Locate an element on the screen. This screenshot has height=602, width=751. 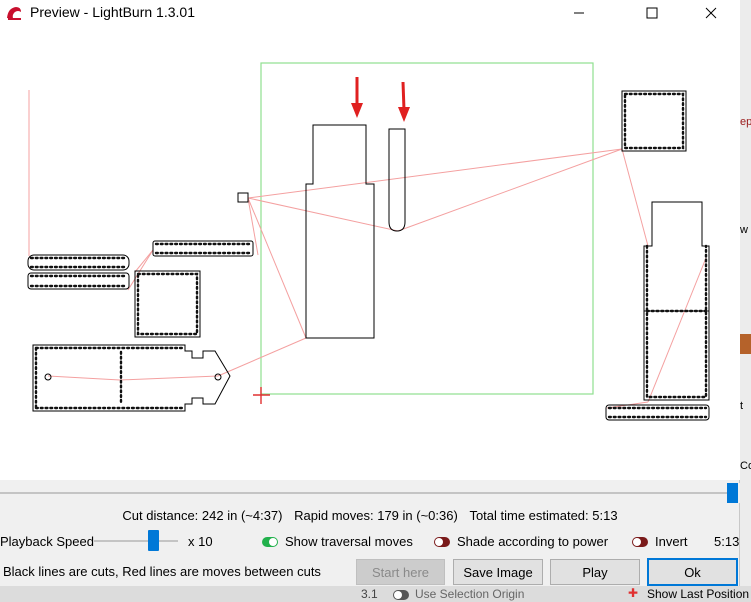
minimize-button is located at coordinates (579, 13).